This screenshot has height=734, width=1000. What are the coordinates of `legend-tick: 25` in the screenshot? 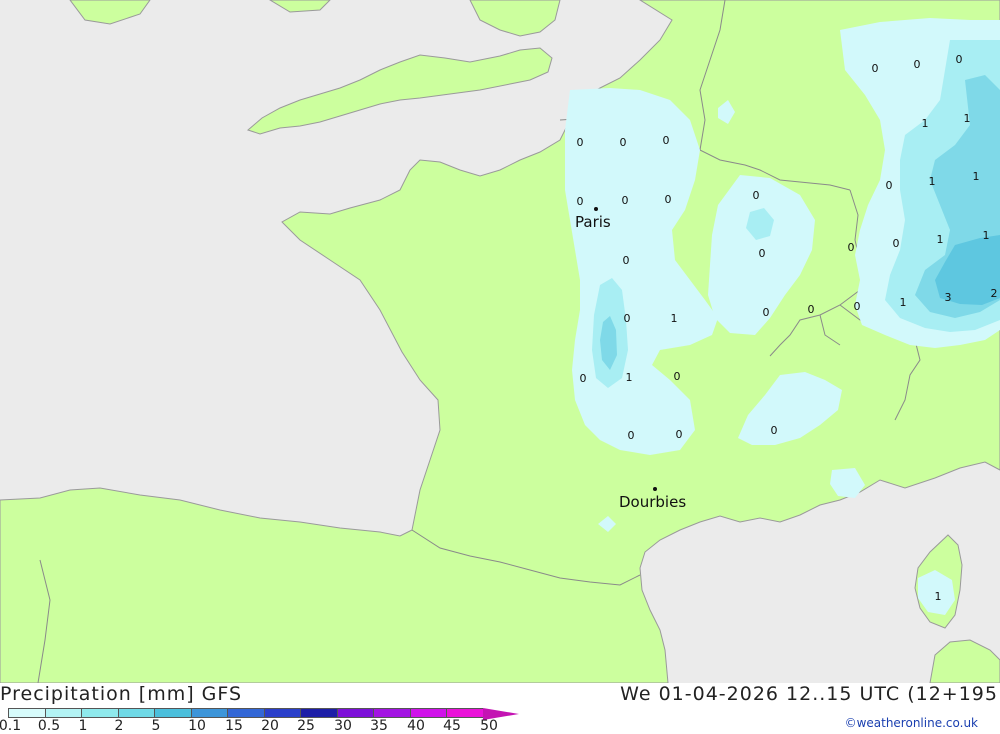 It's located at (306, 726).